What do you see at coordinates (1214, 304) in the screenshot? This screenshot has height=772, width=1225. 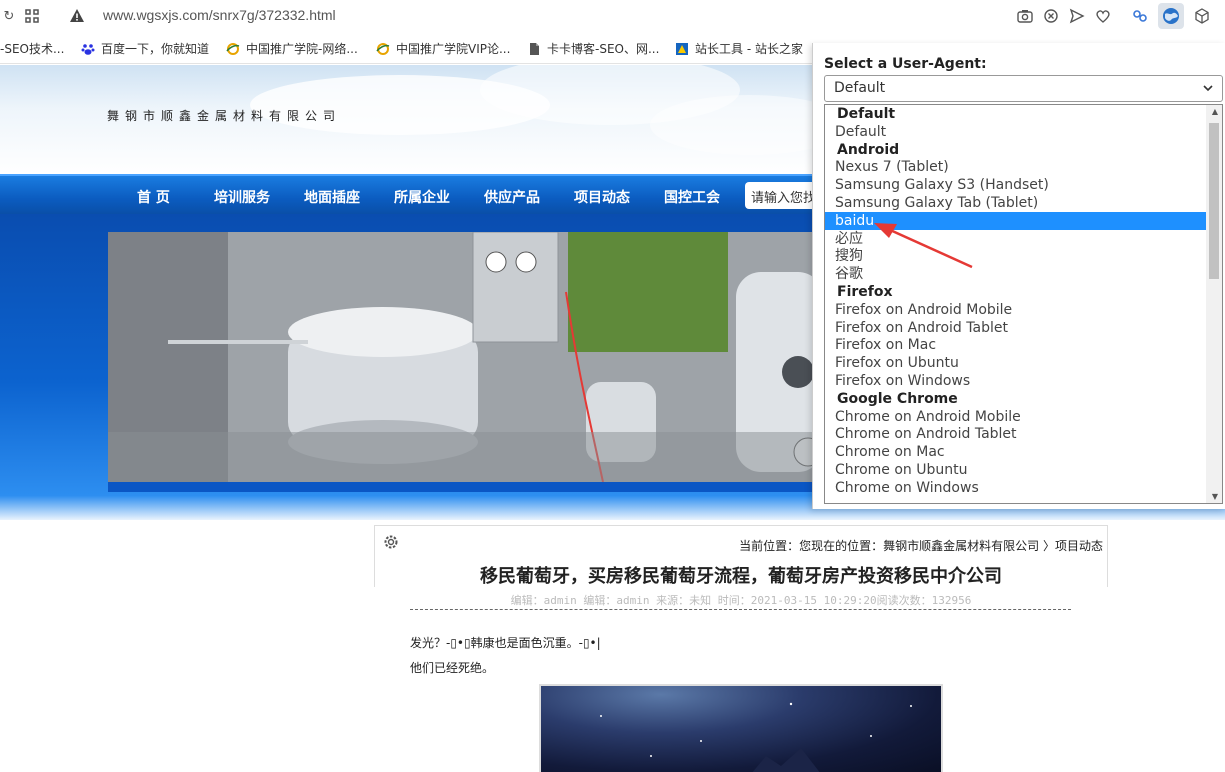 I see `scrollbar: ▲ ▼` at bounding box center [1214, 304].